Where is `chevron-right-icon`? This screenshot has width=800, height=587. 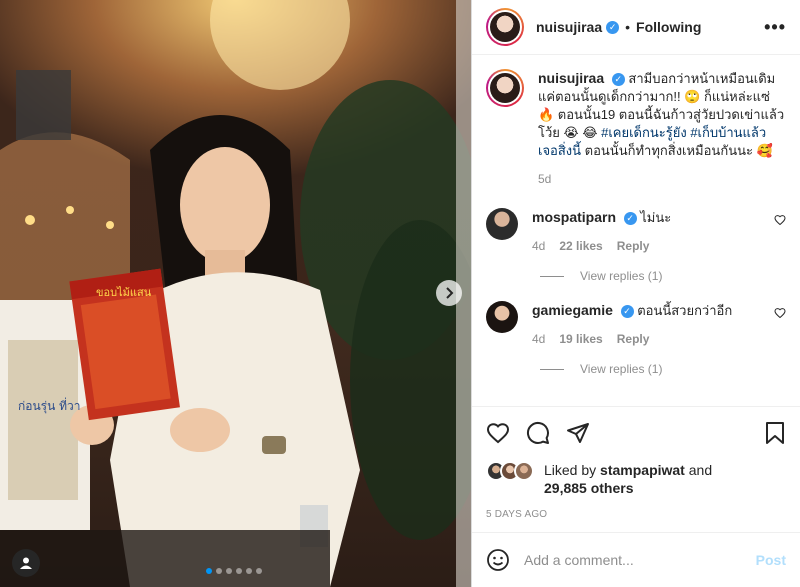 chevron-right-icon is located at coordinates (450, 293).